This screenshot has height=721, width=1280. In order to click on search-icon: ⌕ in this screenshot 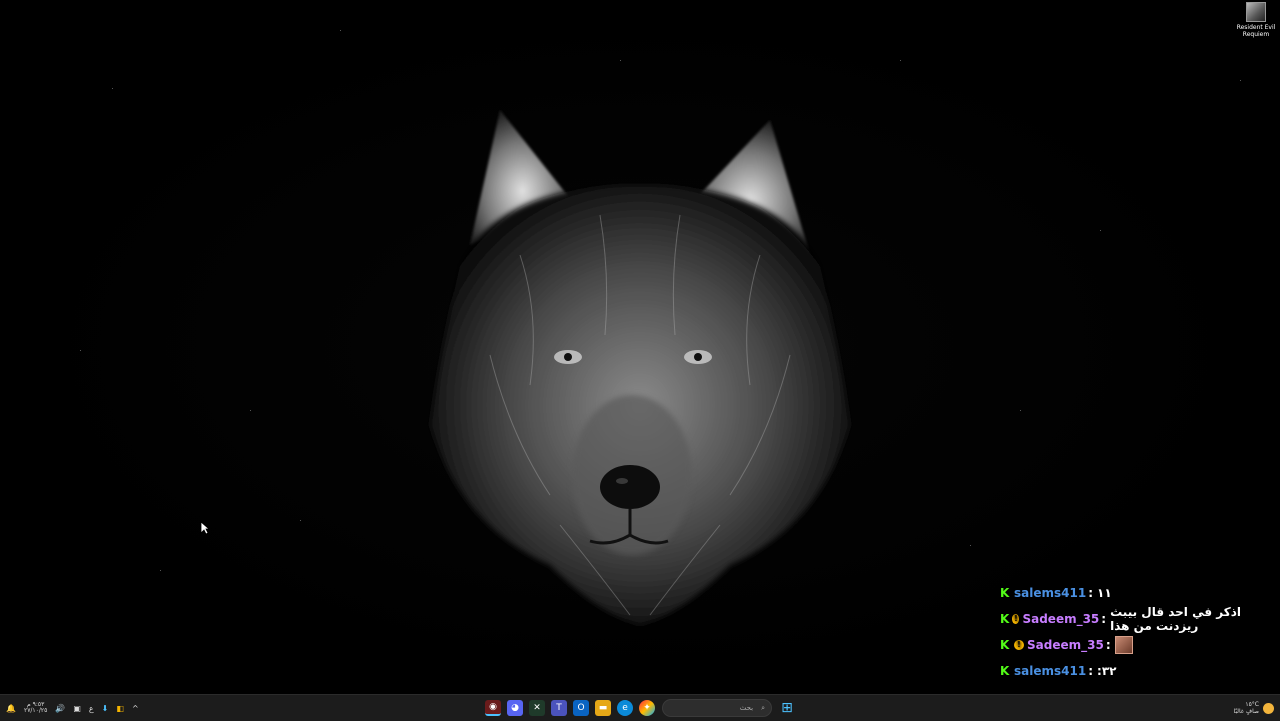, I will do `click(763, 707)`.